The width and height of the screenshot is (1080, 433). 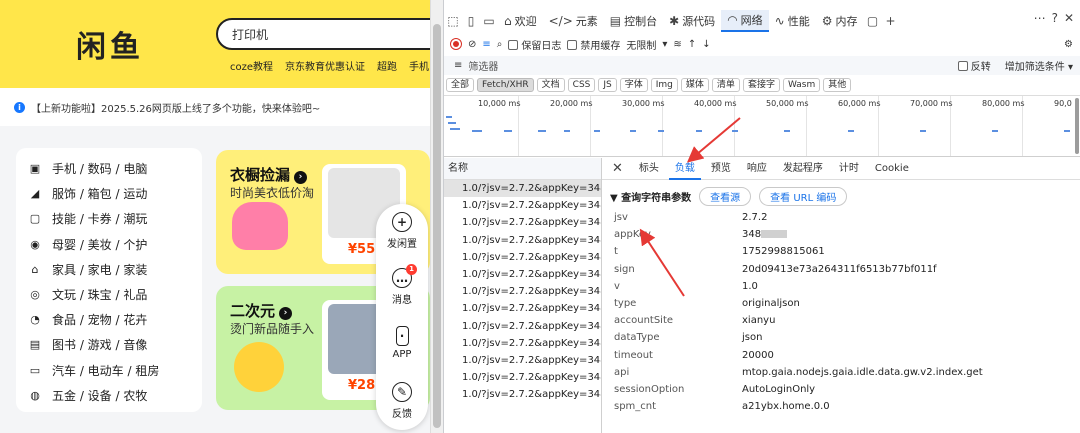 I want to click on param-row: accountSite xianyu, so click(x=844, y=320).